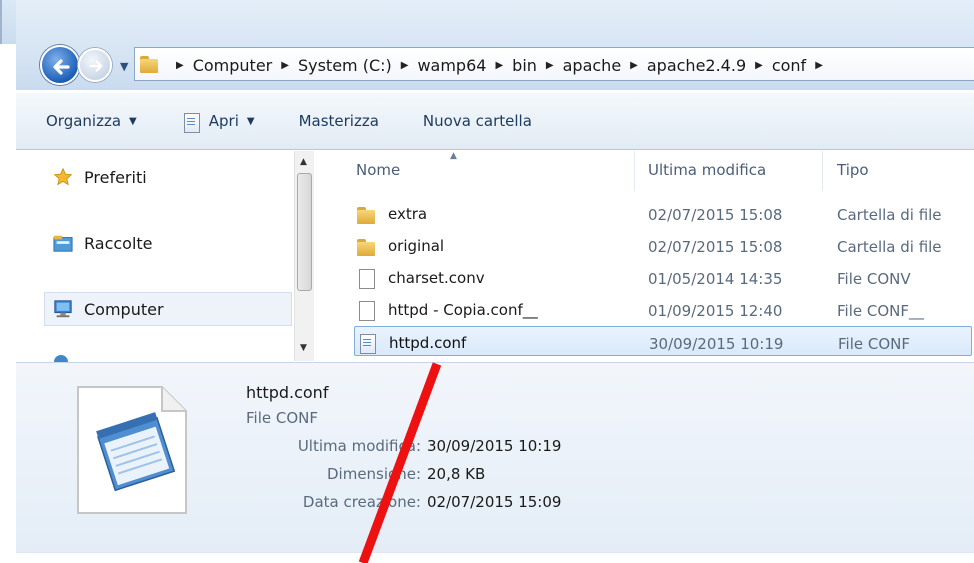 The height and width of the screenshot is (563, 974). Describe the element at coordinates (494, 502) in the screenshot. I see `details-created-value: 02/07/2015 15:09` at that location.